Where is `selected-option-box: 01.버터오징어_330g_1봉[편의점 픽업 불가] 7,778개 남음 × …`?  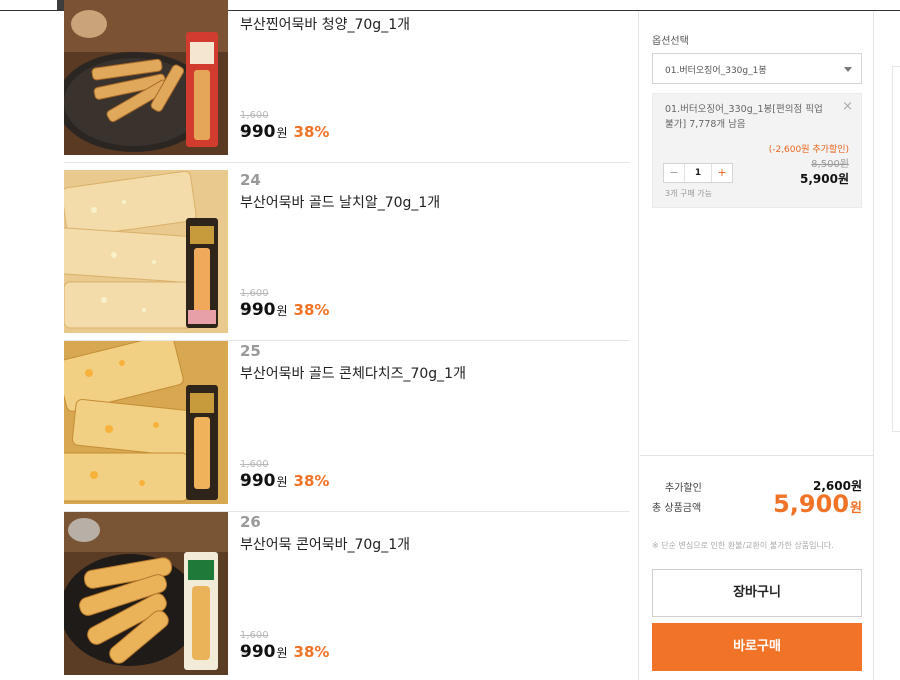 selected-option-box: 01.버터오징어_330g_1봉[편의점 픽업 불가] 7,778개 남음 × … is located at coordinates (757, 150).